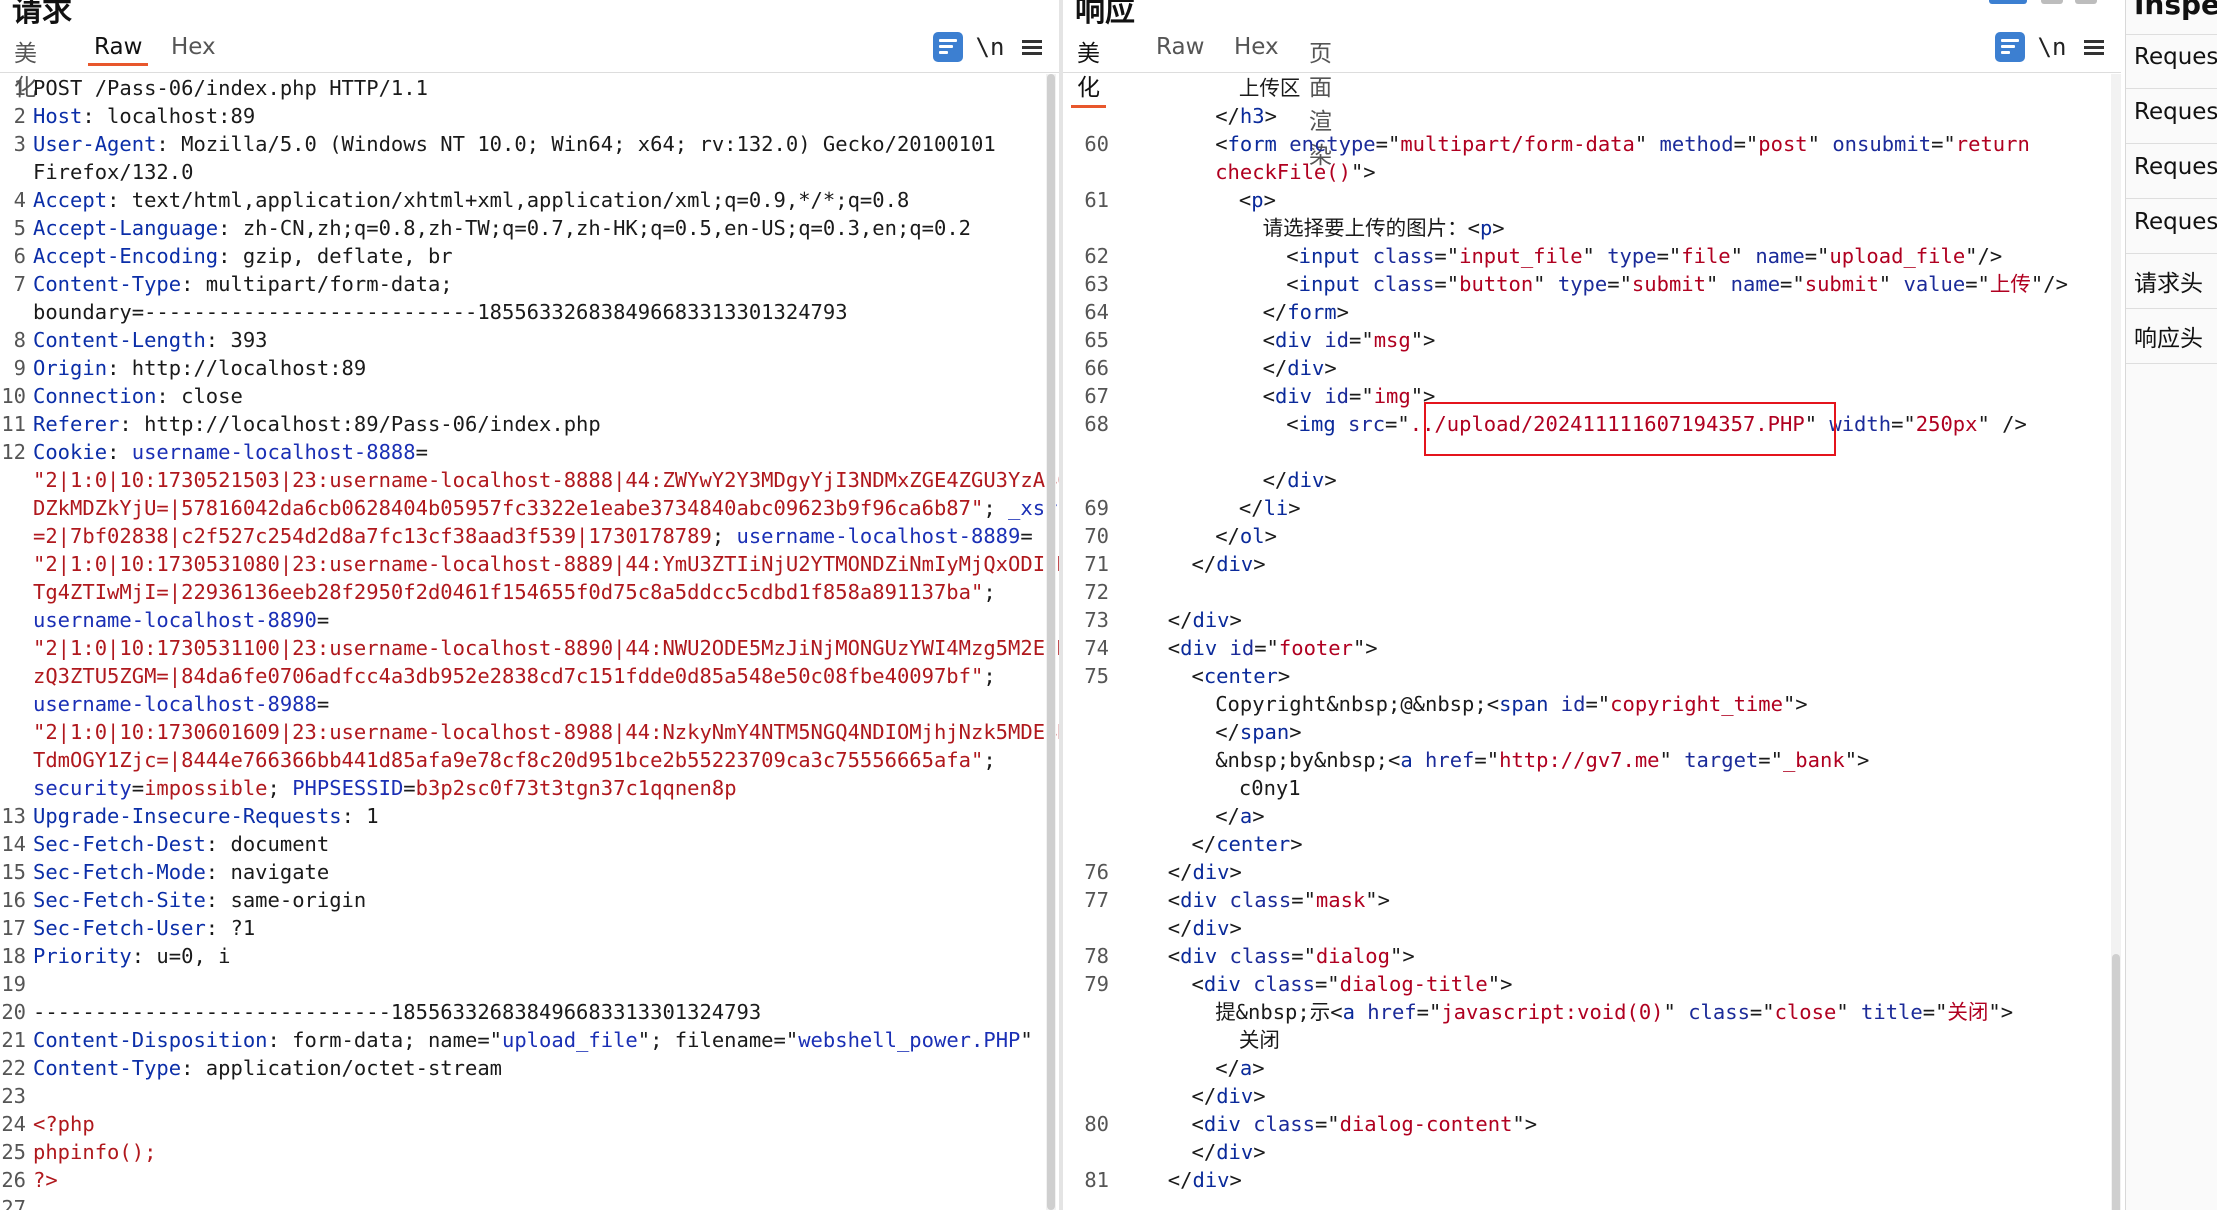 The height and width of the screenshot is (1210, 2217). Describe the element at coordinates (1283, 172) in the screenshot. I see `code-token: checkFile()` at that location.